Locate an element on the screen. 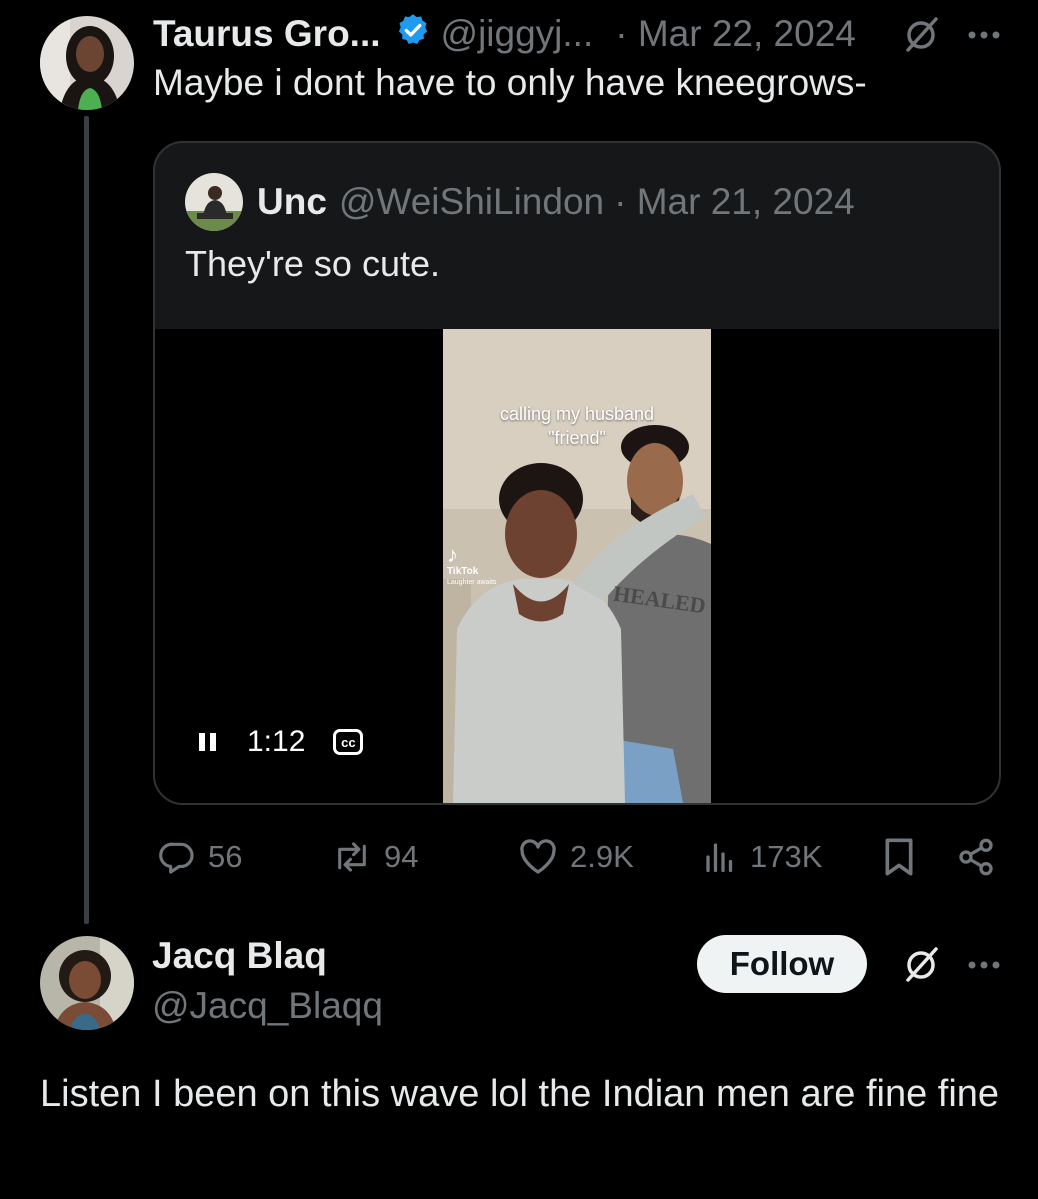 The image size is (1038, 1199). quoted-tweet-date: · Mar 21, 2024 is located at coordinates (734, 202).